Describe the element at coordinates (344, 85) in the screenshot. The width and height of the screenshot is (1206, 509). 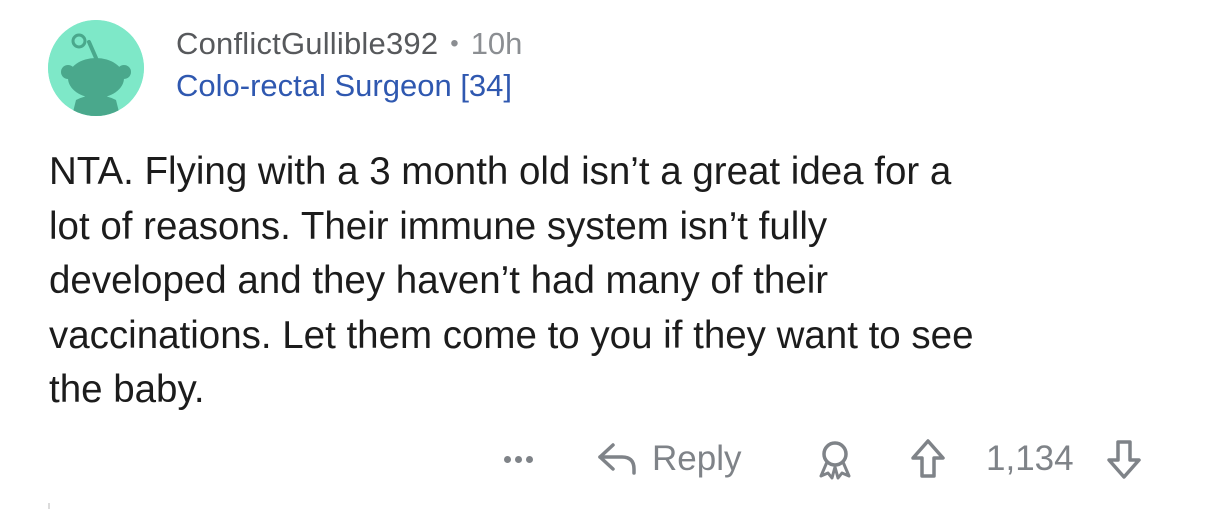
I see `user-flair: Colo-rectal Surgeon [34]` at that location.